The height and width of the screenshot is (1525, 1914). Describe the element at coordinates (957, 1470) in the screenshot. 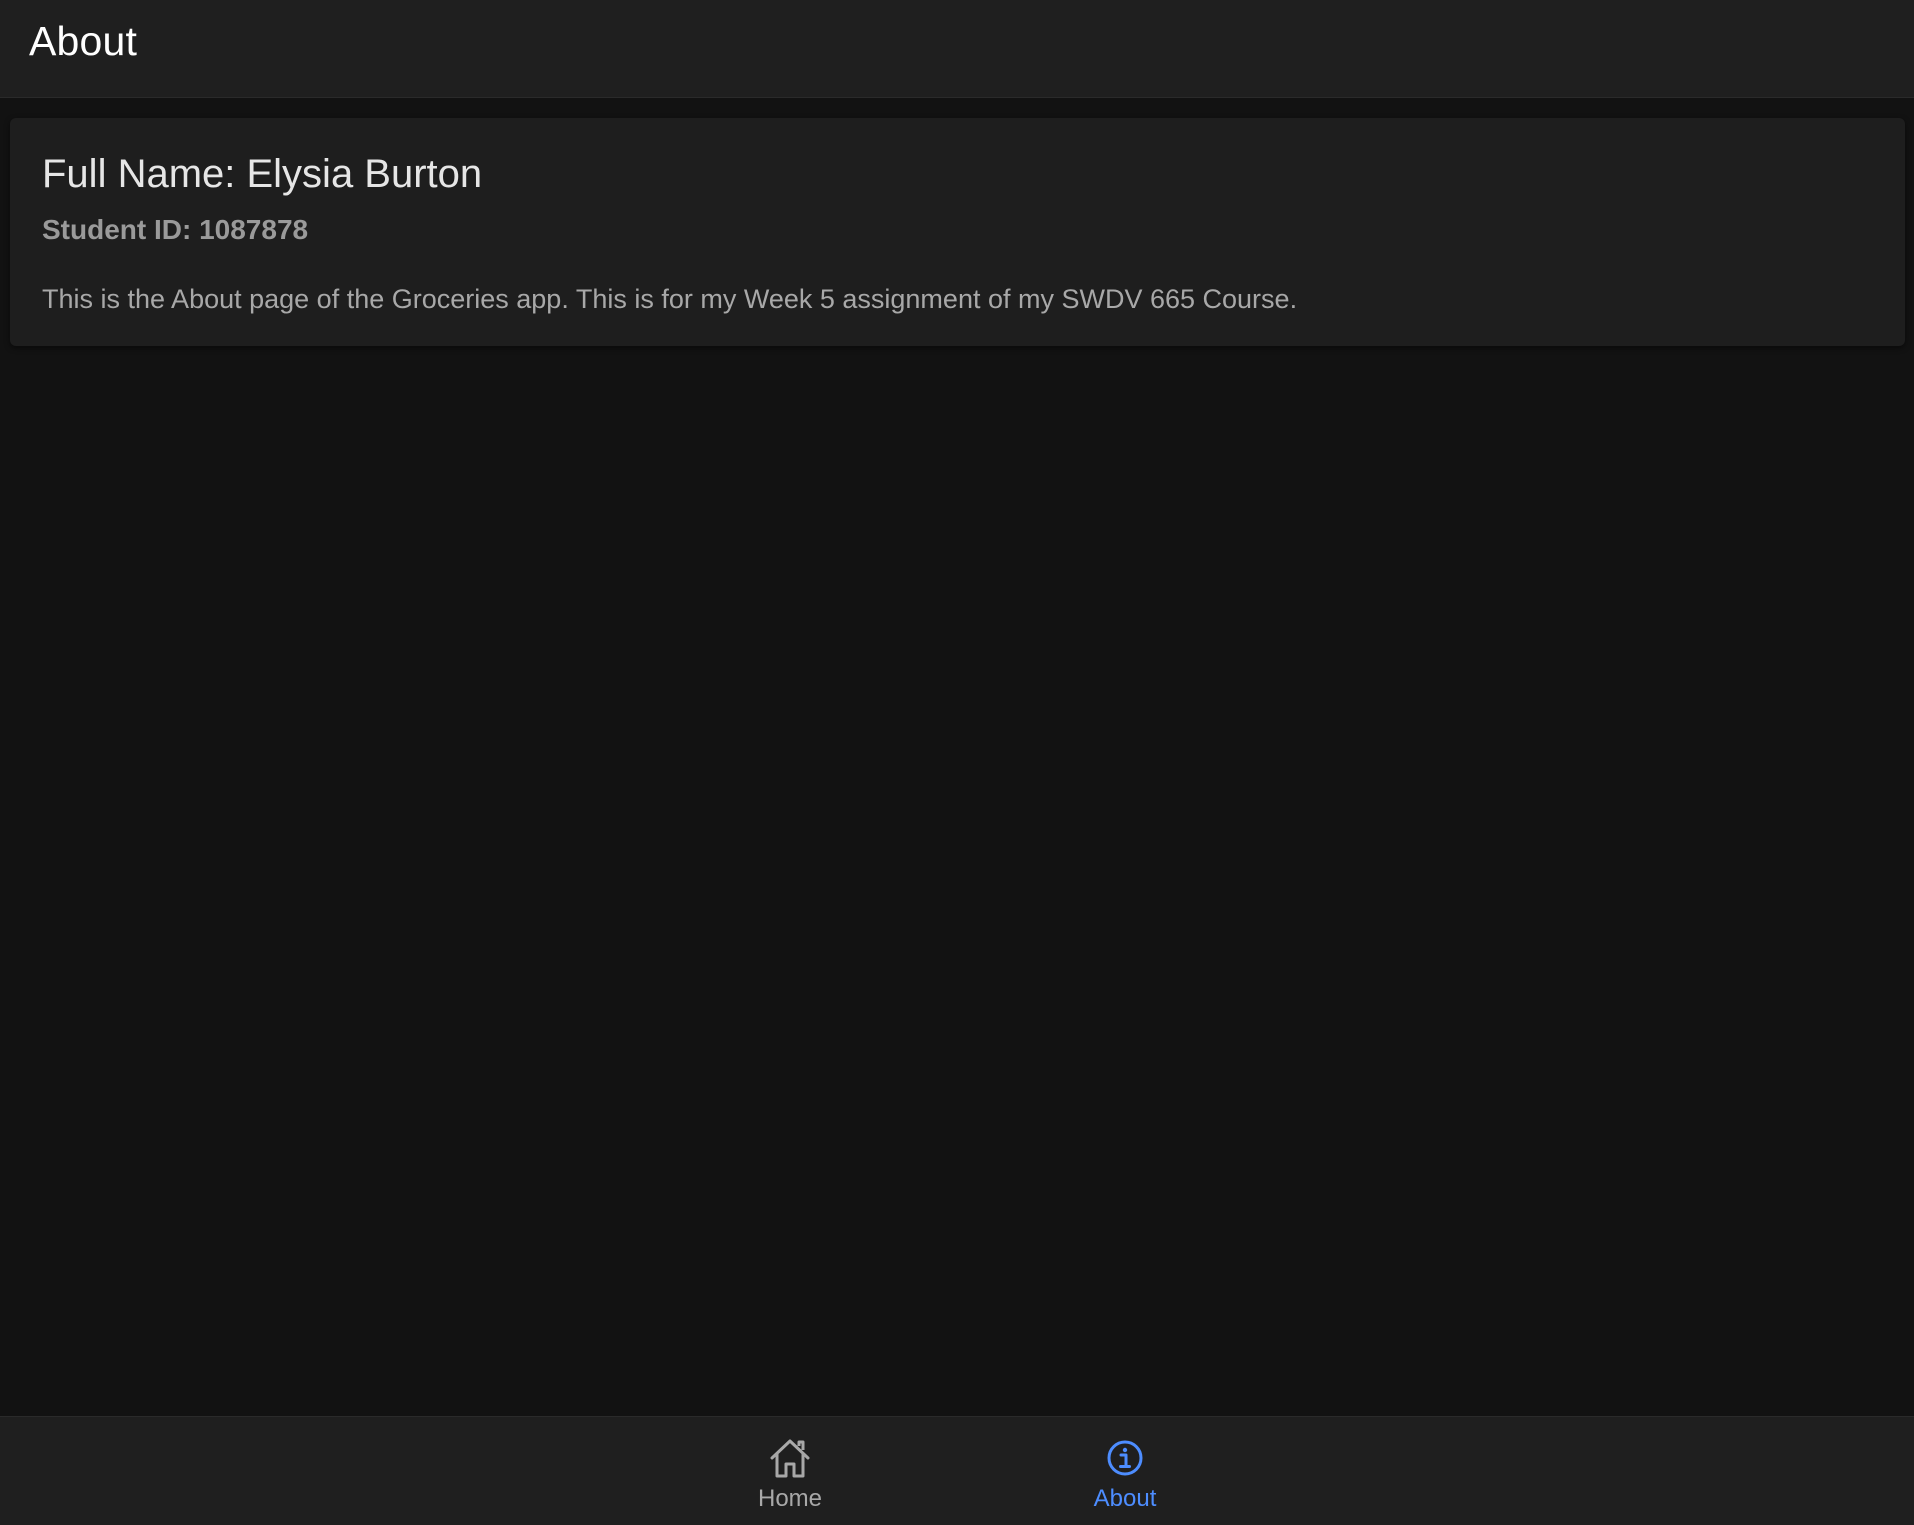

I see `tab-bar: Home About` at that location.